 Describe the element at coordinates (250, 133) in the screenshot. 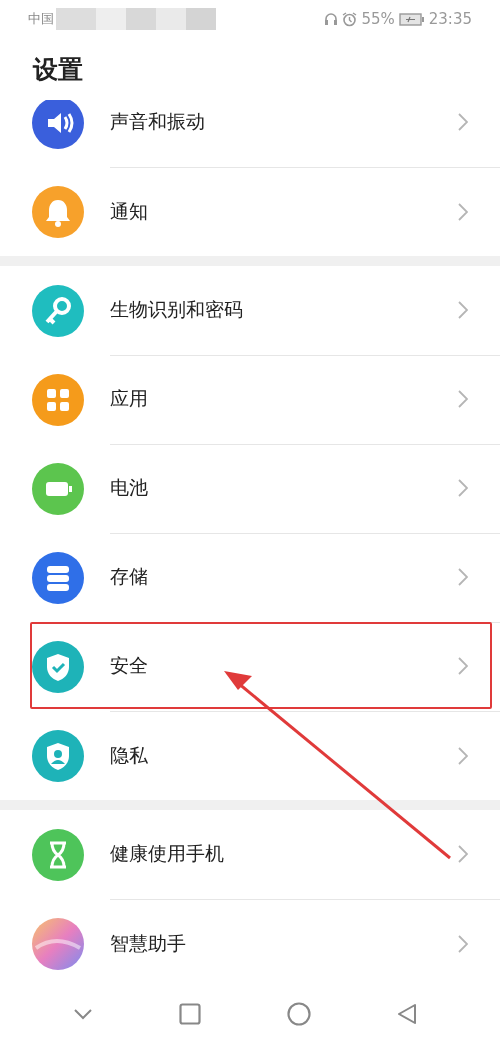

I see `settings-item: 声音和振动` at that location.